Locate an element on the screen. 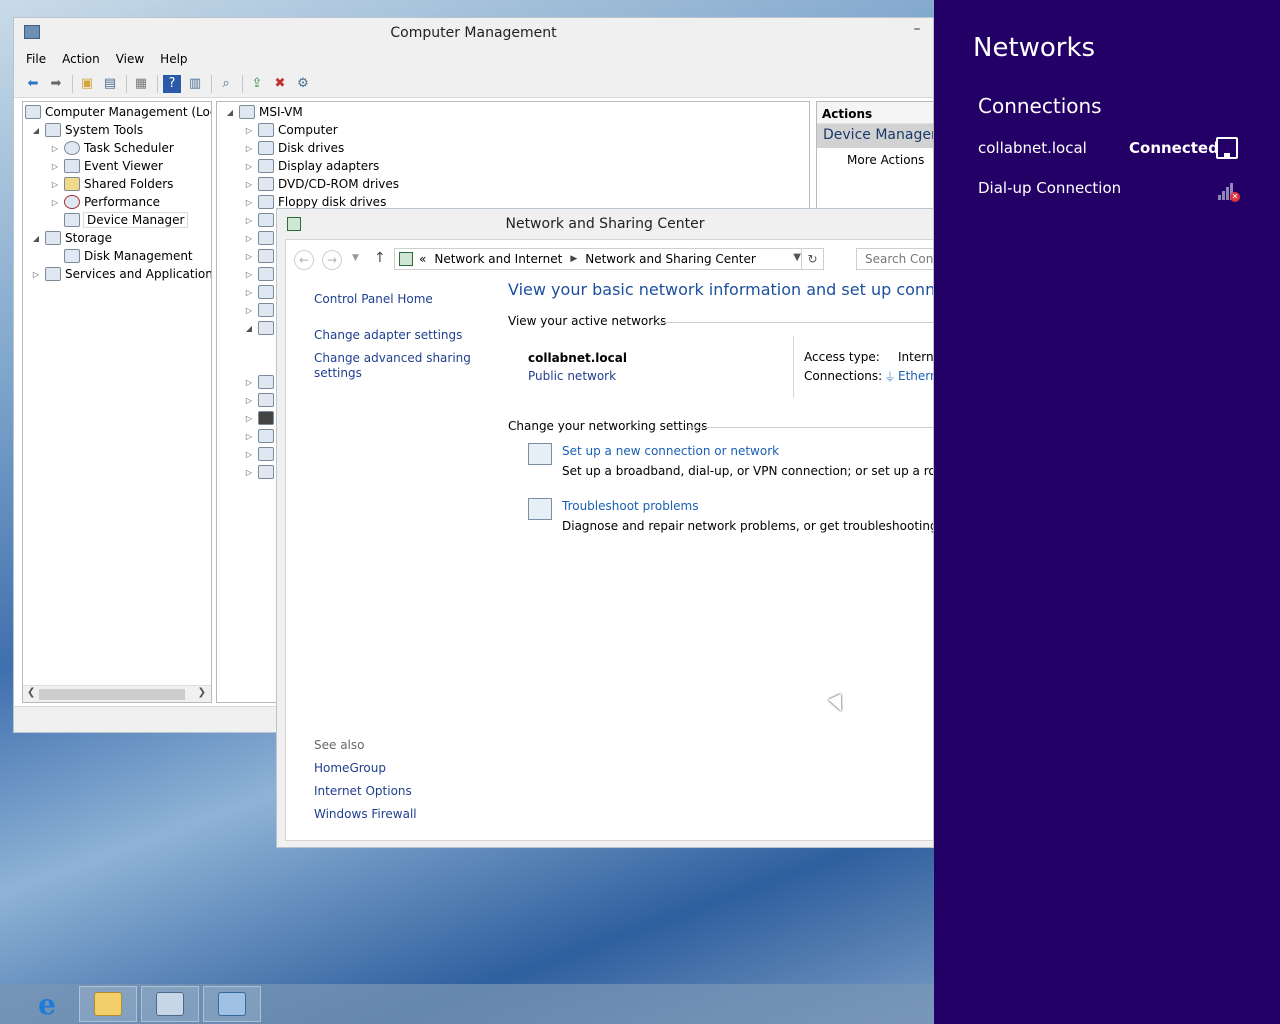 The image size is (1280, 1024). scrollbar-thumb is located at coordinates (112, 694).